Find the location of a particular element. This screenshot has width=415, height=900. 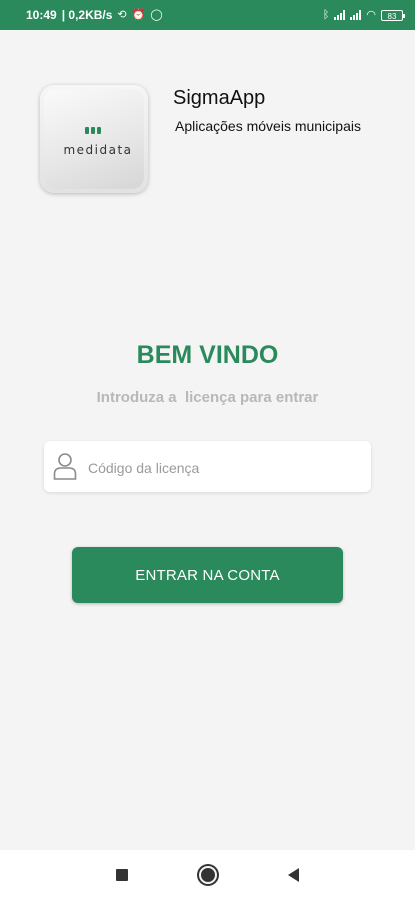

status-bar-left: 10:49 | 0,2KB/s ⟲ ⏰ ◯ is located at coordinates (94, 15).